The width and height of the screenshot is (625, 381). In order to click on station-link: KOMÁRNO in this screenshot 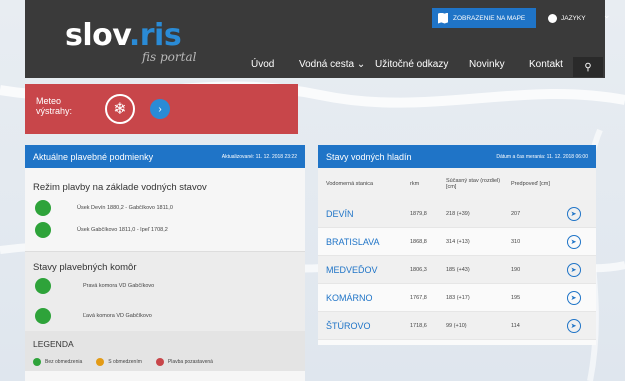, I will do `click(368, 298)`.